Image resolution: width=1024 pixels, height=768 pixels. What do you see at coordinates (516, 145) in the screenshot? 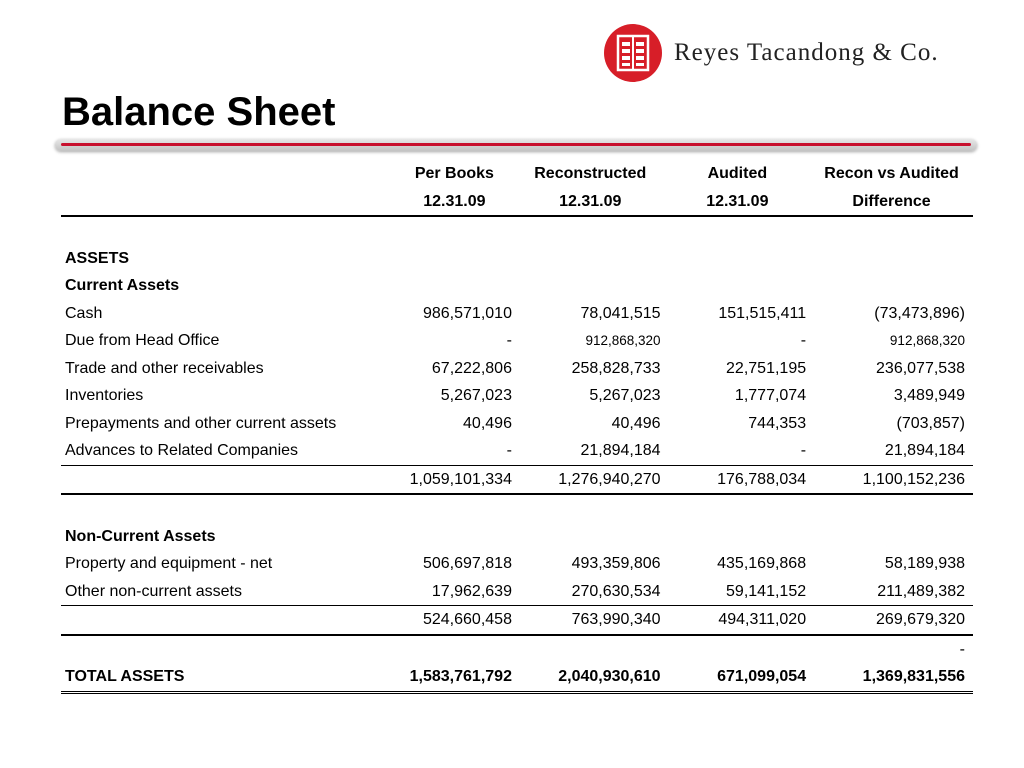
I see `title-divider` at bounding box center [516, 145].